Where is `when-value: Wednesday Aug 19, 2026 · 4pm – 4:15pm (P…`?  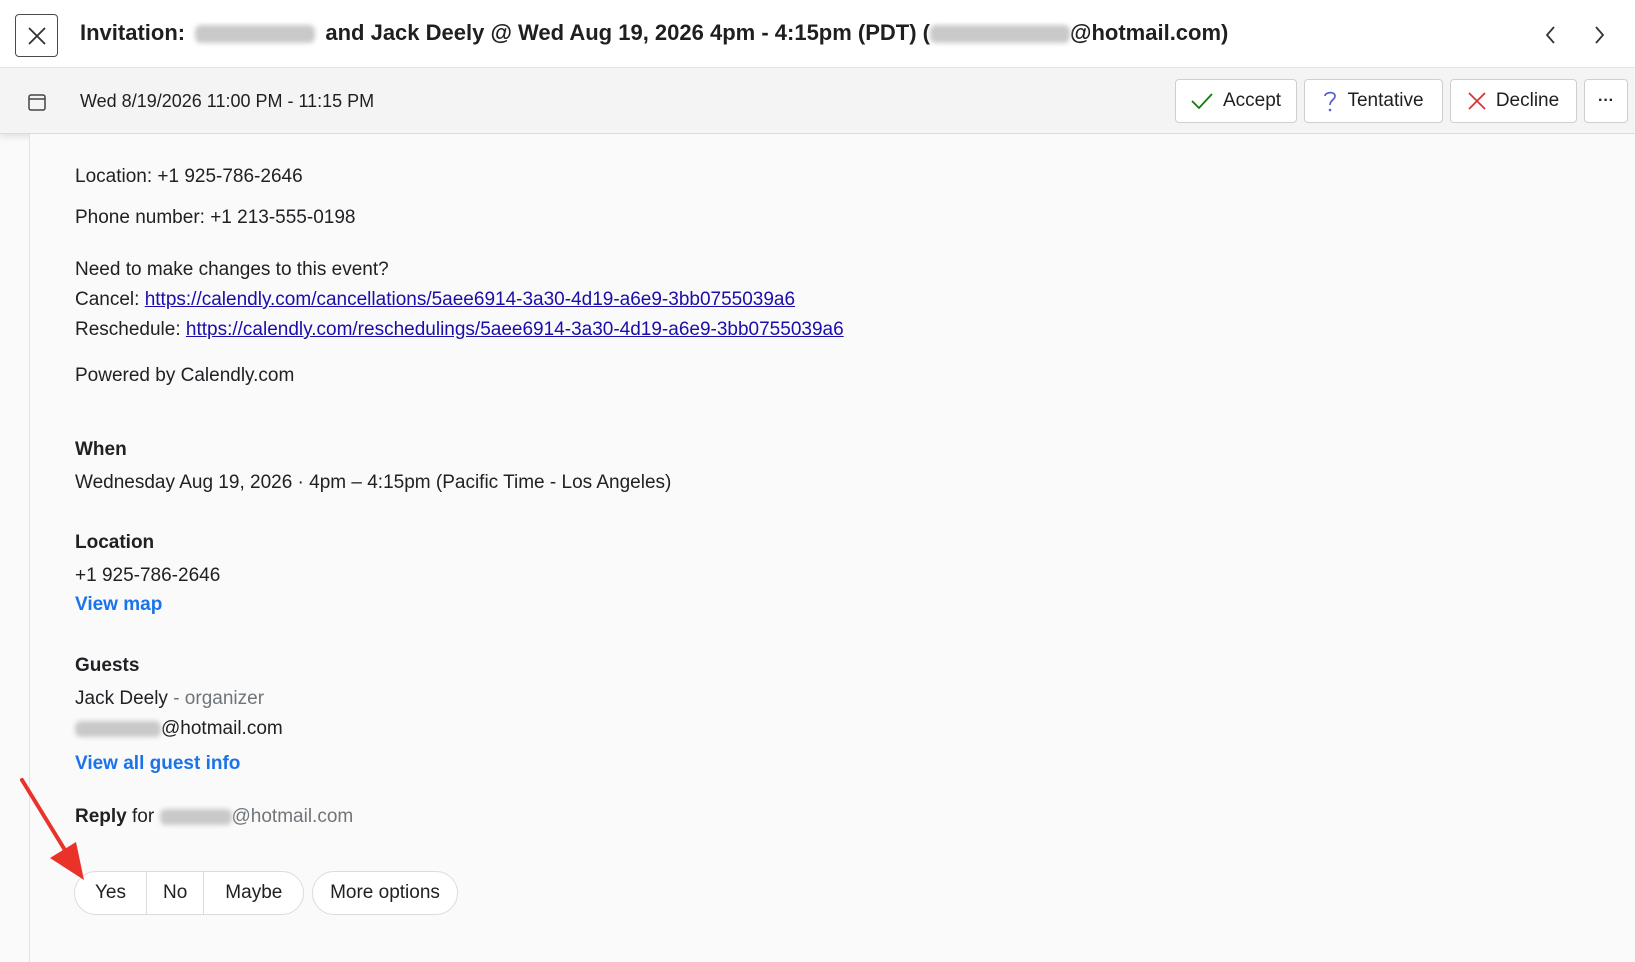
when-value: Wednesday Aug 19, 2026 · 4pm – 4:15pm (P… is located at coordinates (373, 482).